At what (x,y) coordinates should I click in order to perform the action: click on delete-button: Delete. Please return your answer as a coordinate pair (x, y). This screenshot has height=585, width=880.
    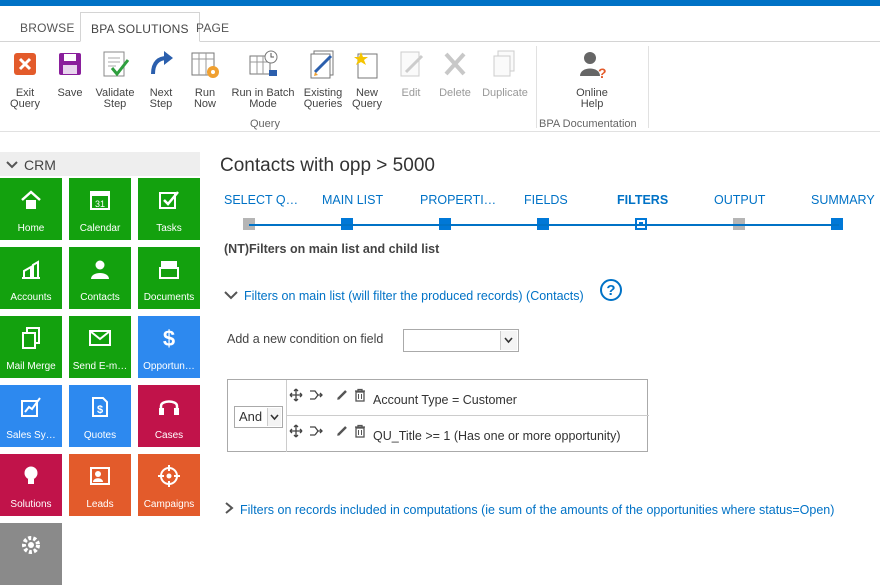
    Looking at the image, I should click on (455, 73).